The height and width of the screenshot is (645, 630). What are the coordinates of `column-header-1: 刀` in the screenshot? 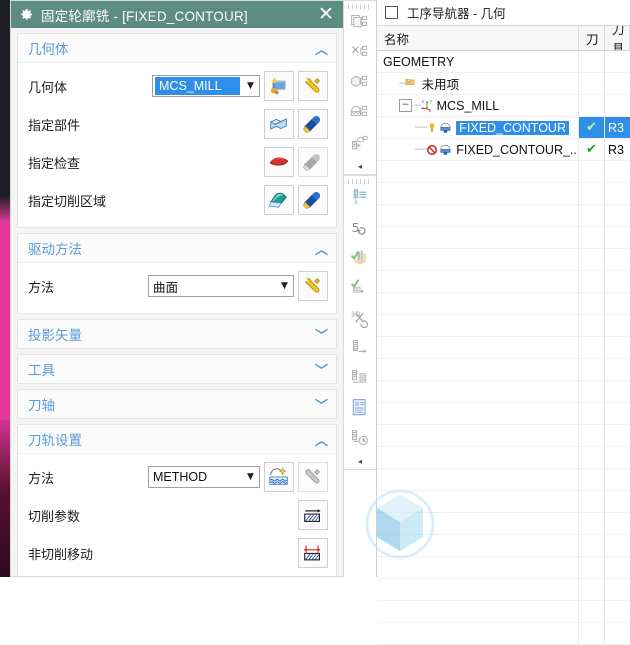 It's located at (592, 38).